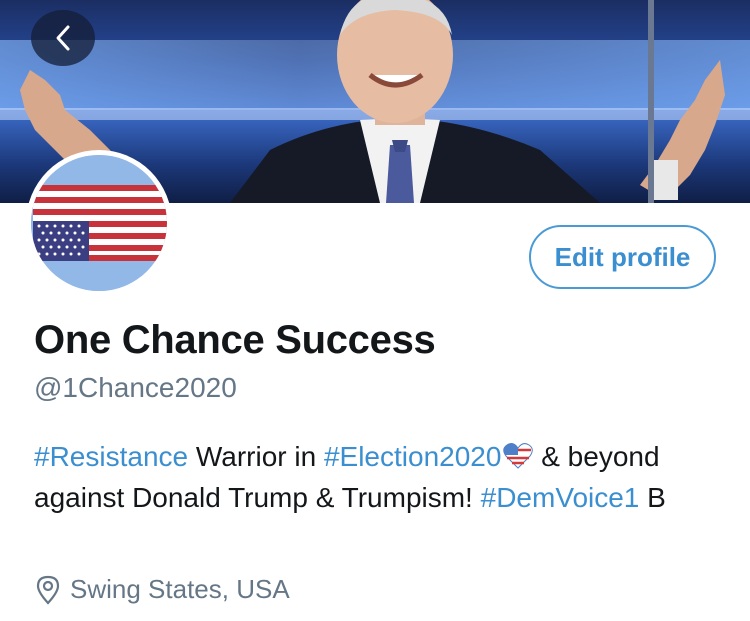 Image resolution: width=750 pixels, height=621 pixels. Describe the element at coordinates (235, 340) in the screenshot. I see `profile-display-name: One Chance Success` at that location.